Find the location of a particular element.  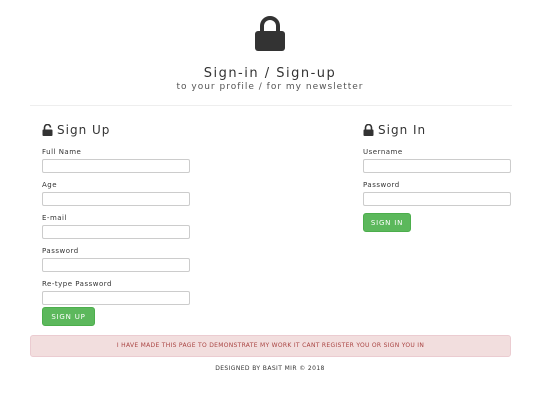

signin-password-field-group: Password is located at coordinates (437, 193).